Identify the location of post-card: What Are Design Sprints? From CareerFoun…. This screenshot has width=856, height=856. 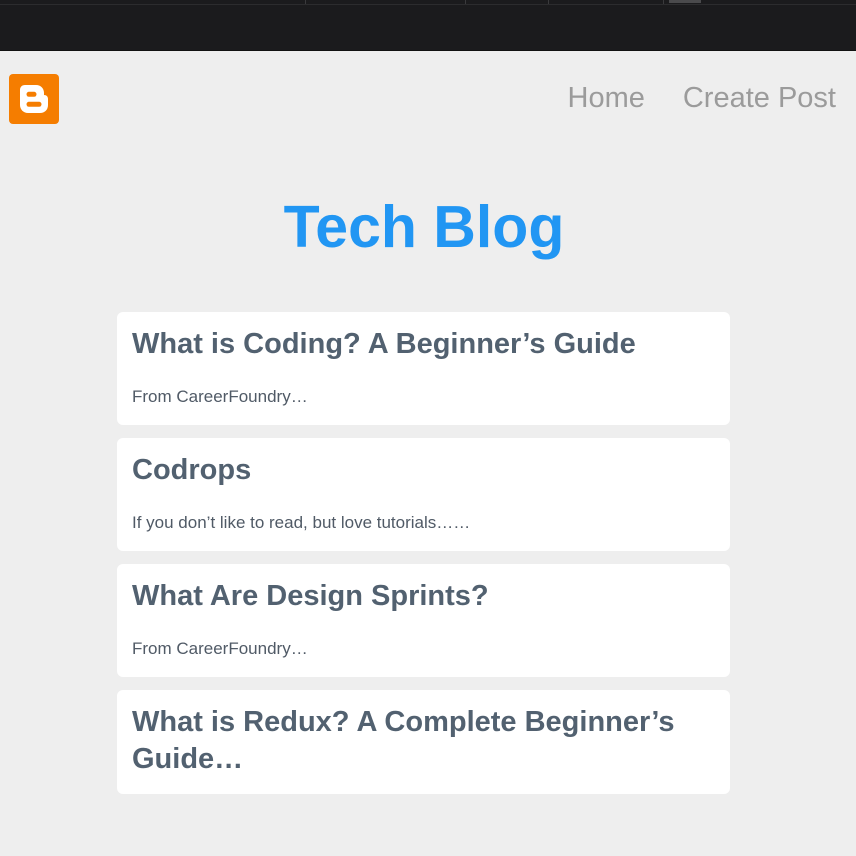
(423, 620).